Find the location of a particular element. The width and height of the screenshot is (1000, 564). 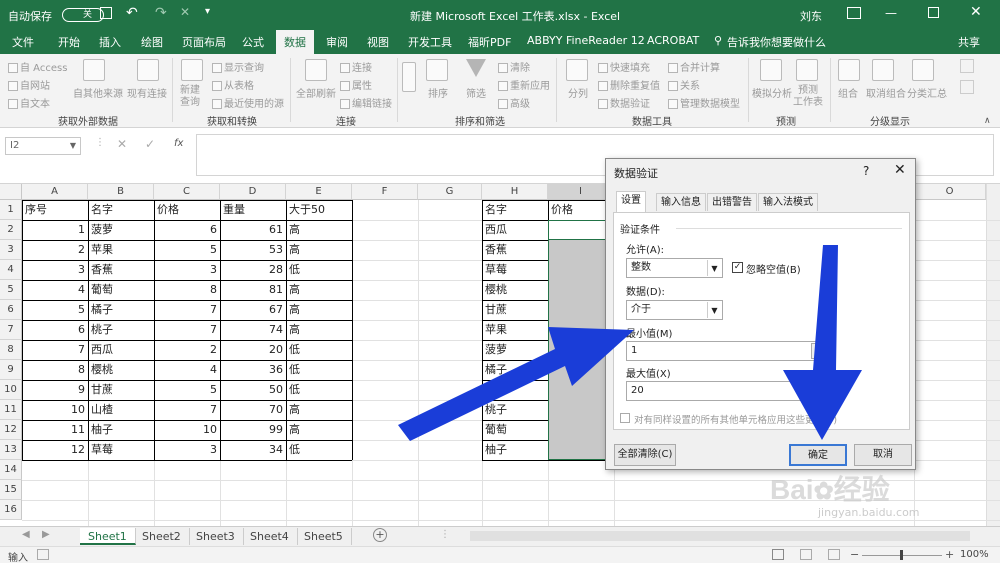

table-cell: 74 is located at coordinates (253, 330).